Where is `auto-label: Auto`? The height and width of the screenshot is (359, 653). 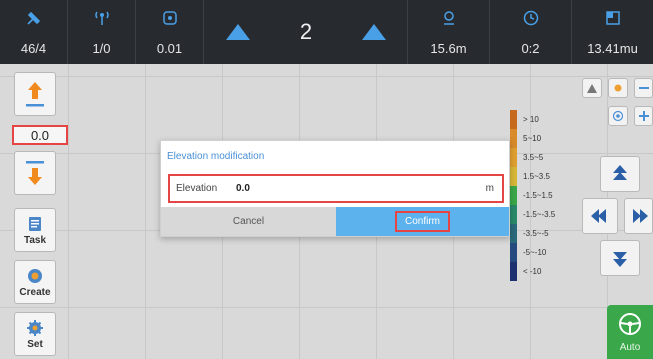
auto-label: Auto is located at coordinates (630, 347).